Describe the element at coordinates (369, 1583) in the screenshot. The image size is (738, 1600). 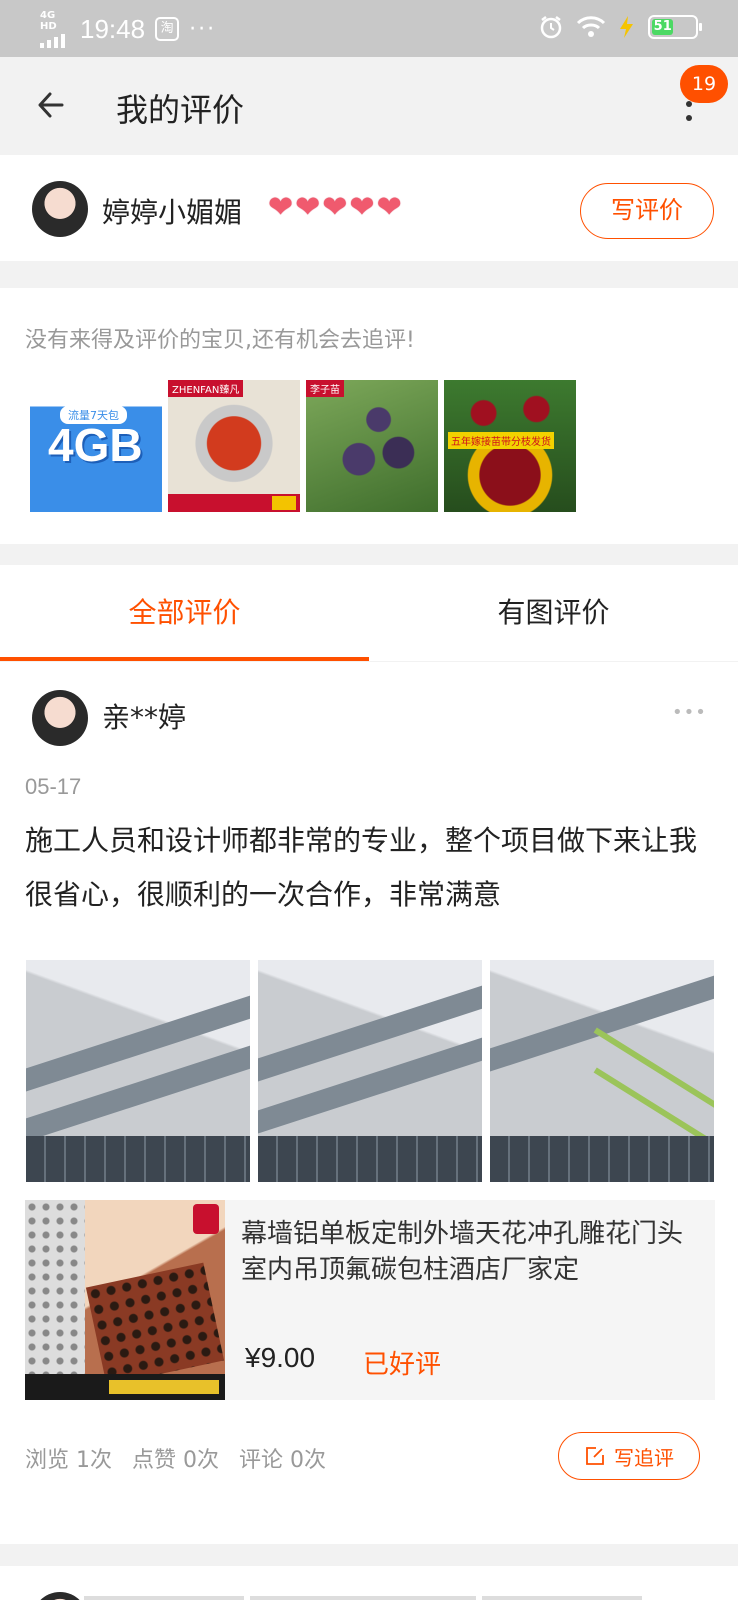
I see `next-review-card` at that location.